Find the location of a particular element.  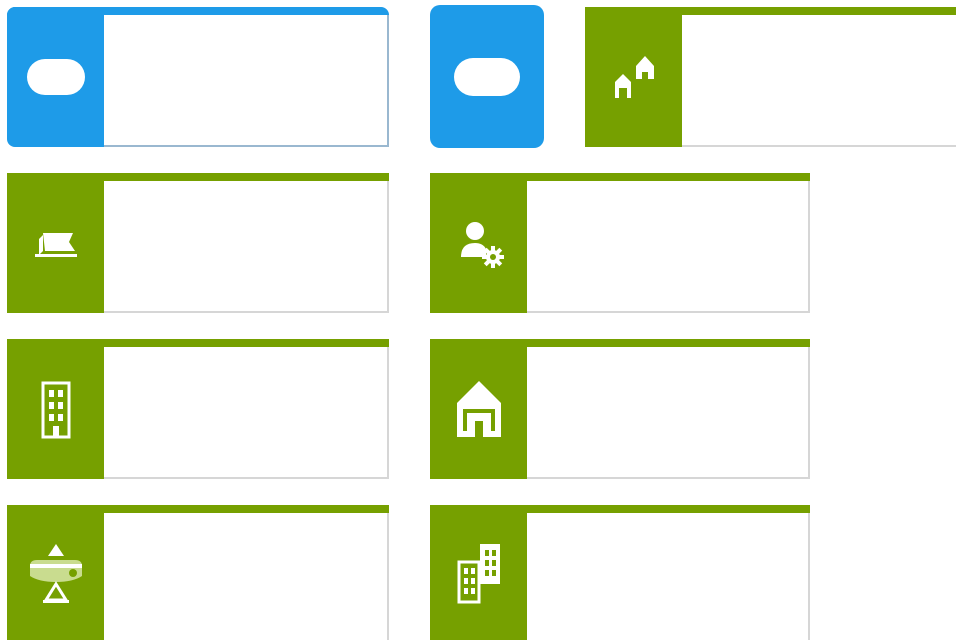

tile-house is located at coordinates (620, 409).